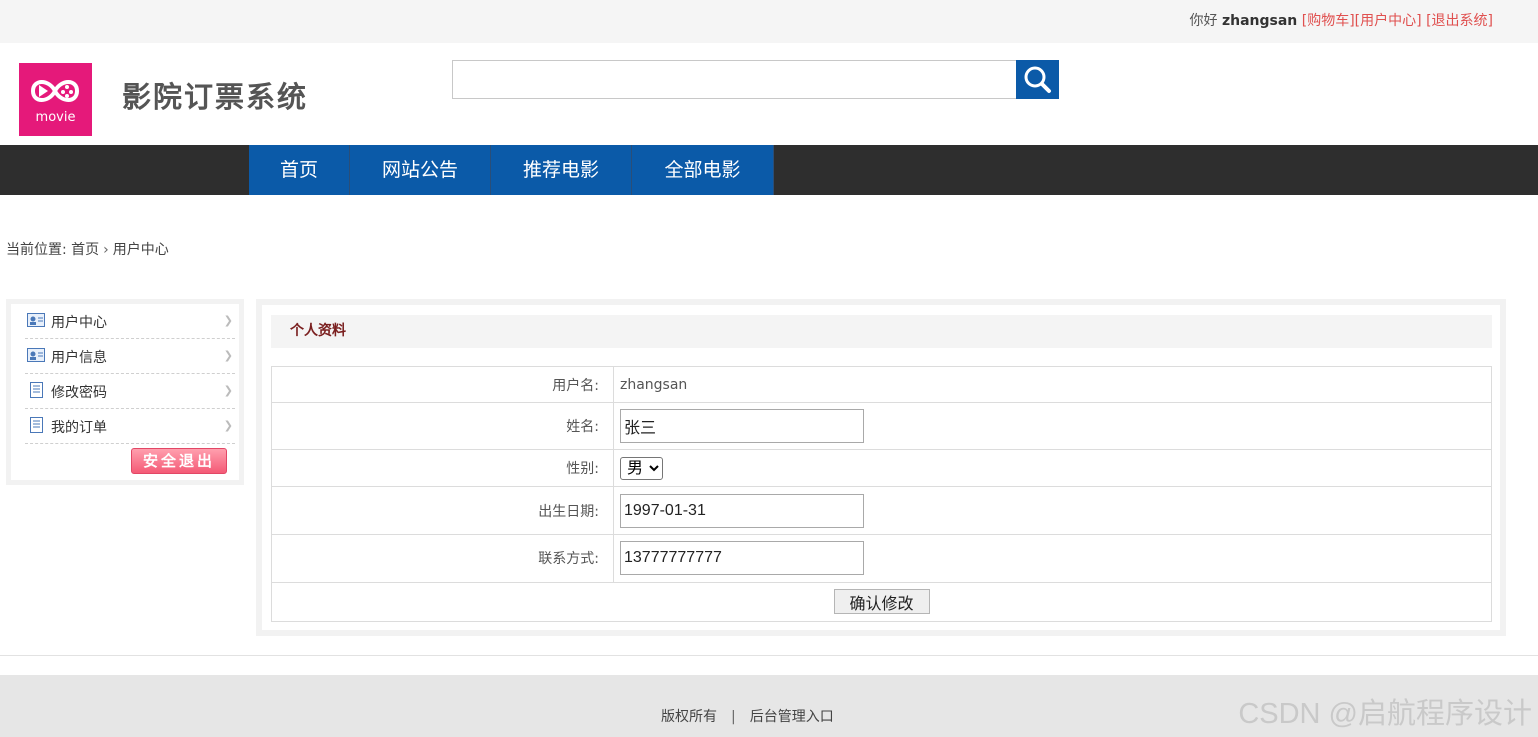 Image resolution: width=1538 pixels, height=737 pixels. I want to click on breadcrumb-prefix: 当前位置:, so click(36, 250).